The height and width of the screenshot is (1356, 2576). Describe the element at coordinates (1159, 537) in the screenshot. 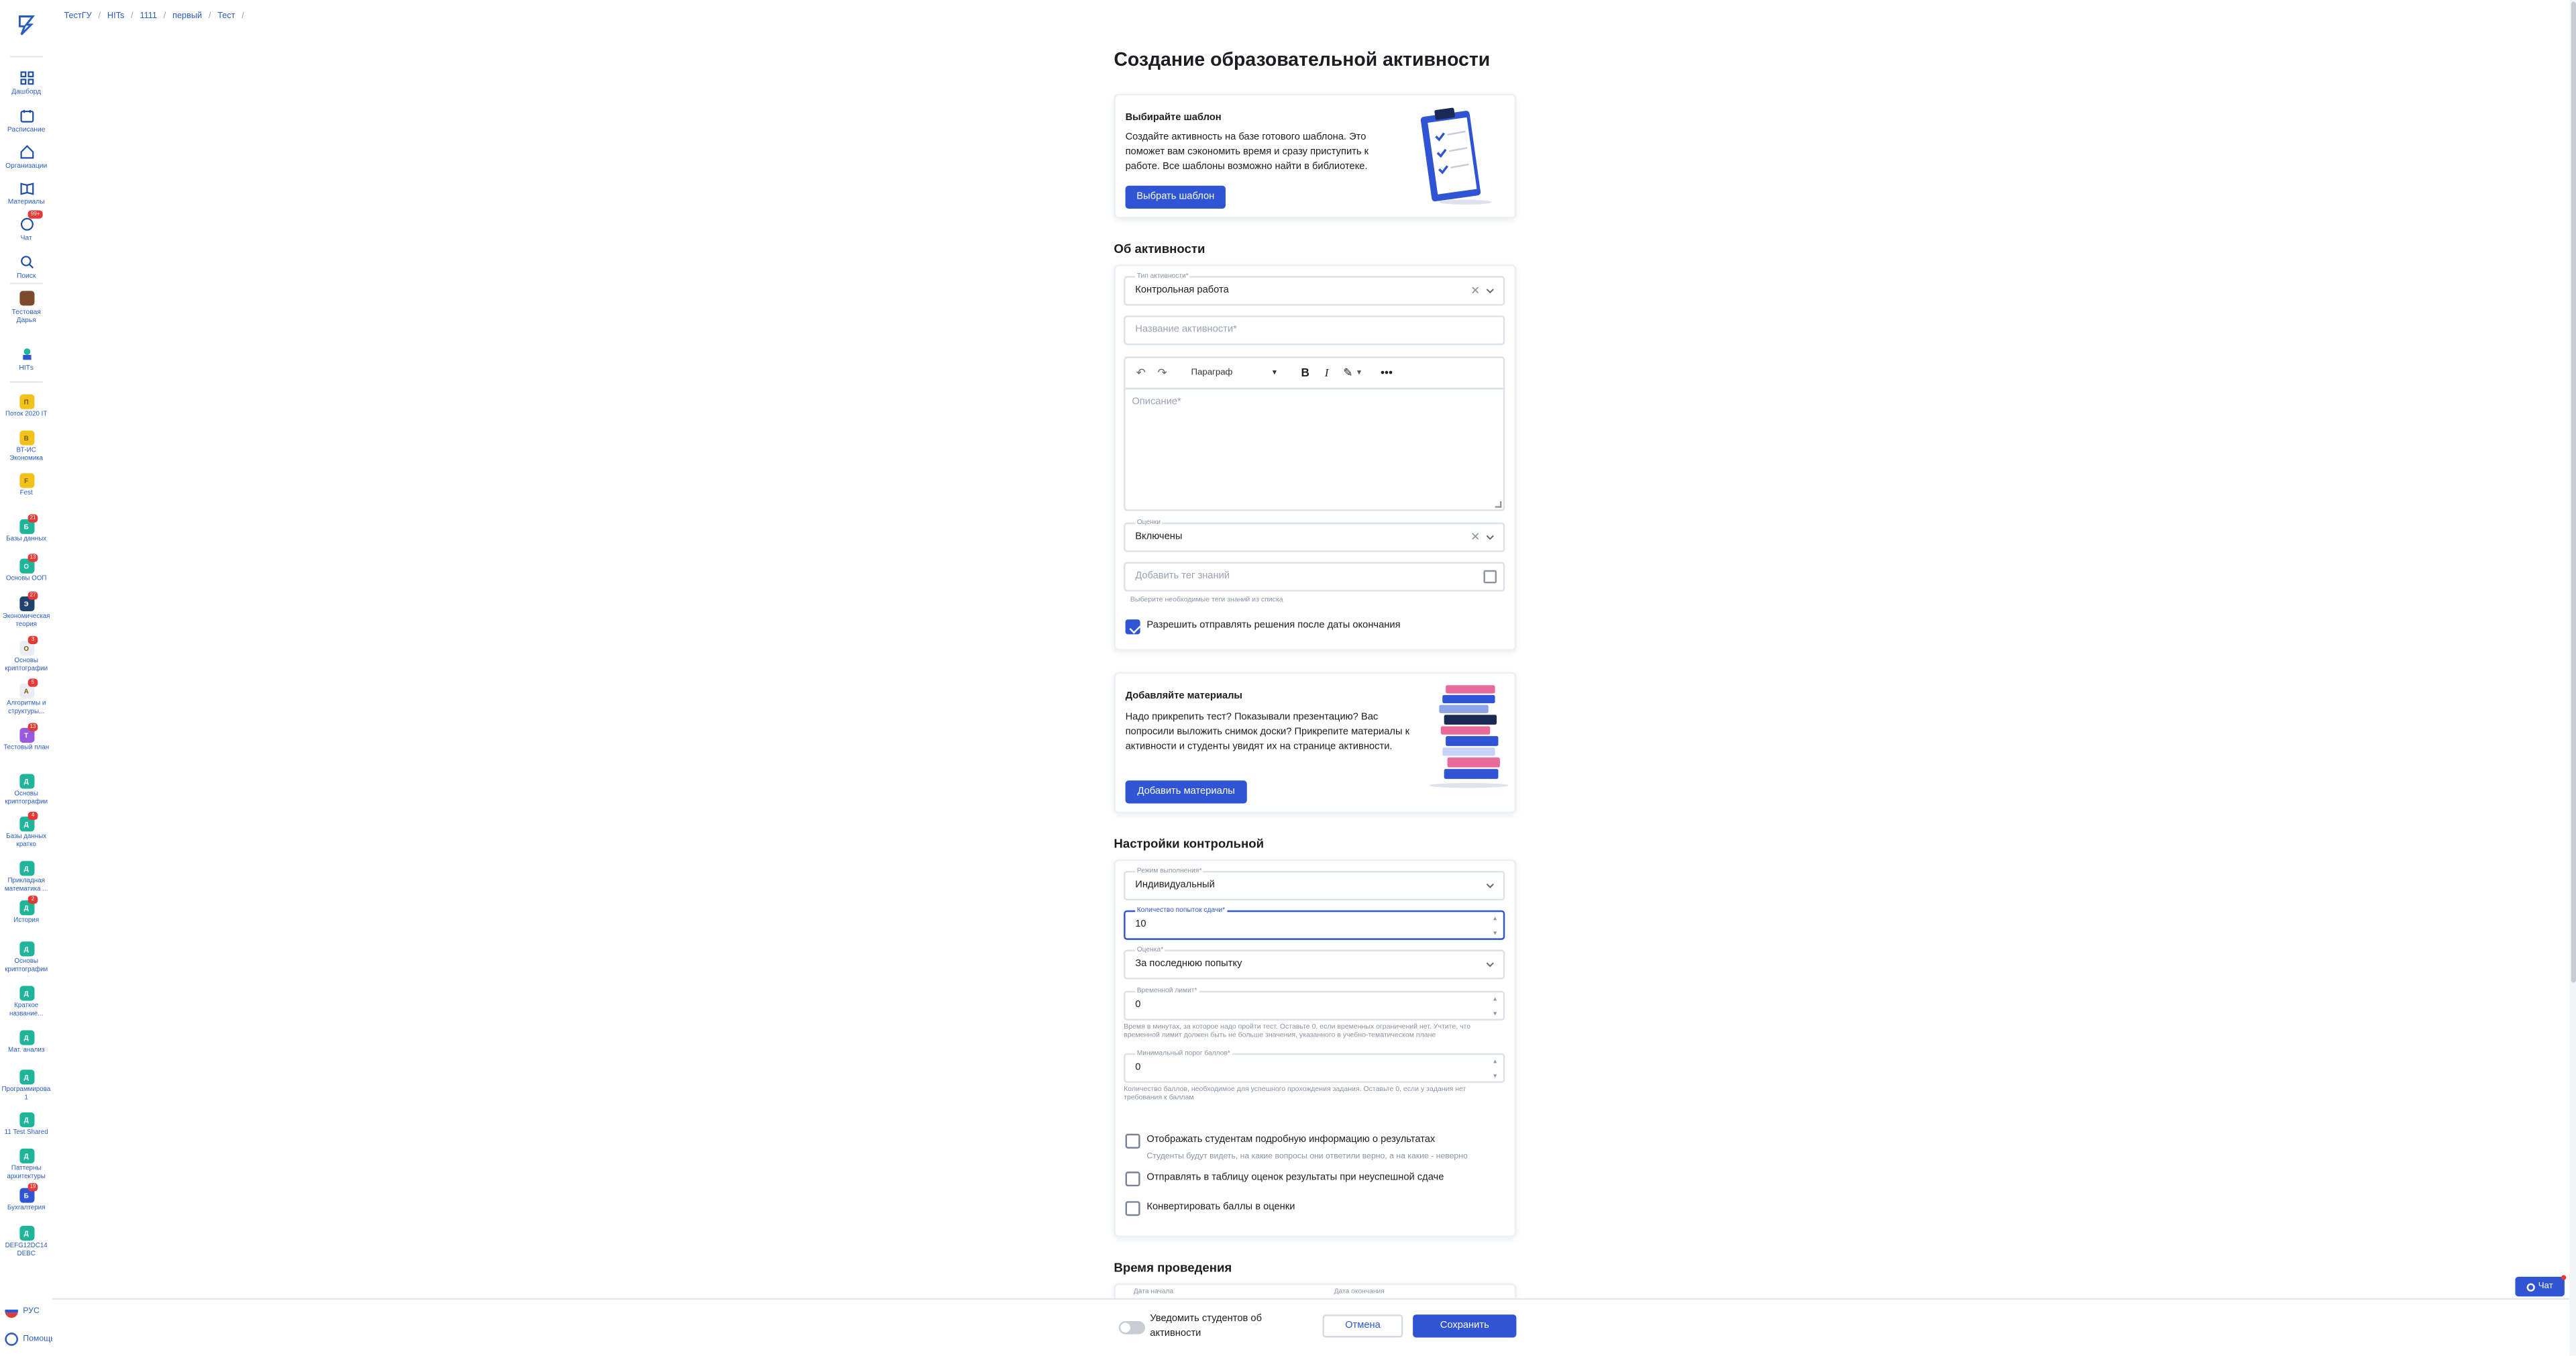

I see `grades-value: Включены` at that location.